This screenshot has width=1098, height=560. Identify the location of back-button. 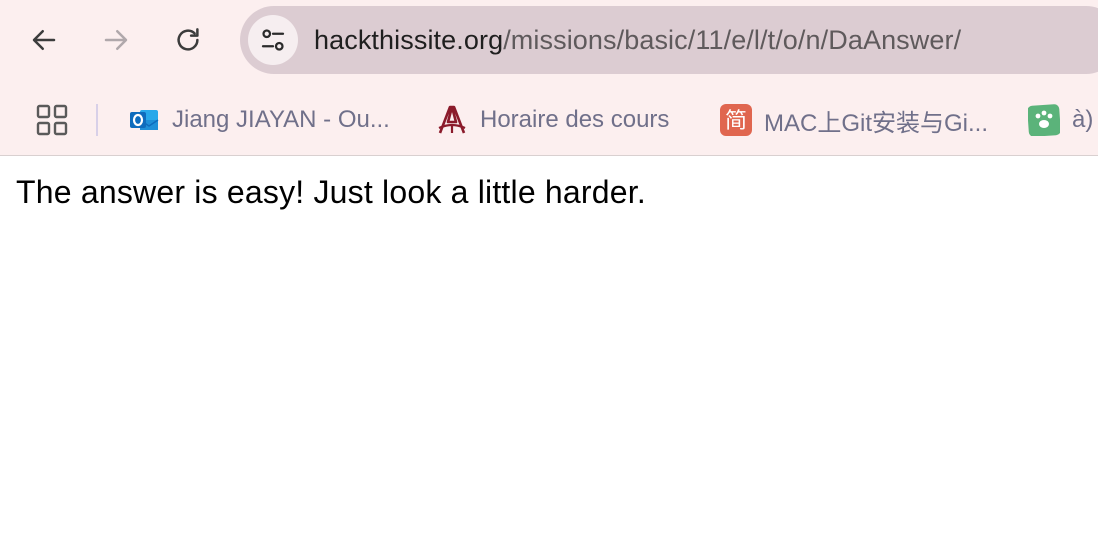
(44, 40).